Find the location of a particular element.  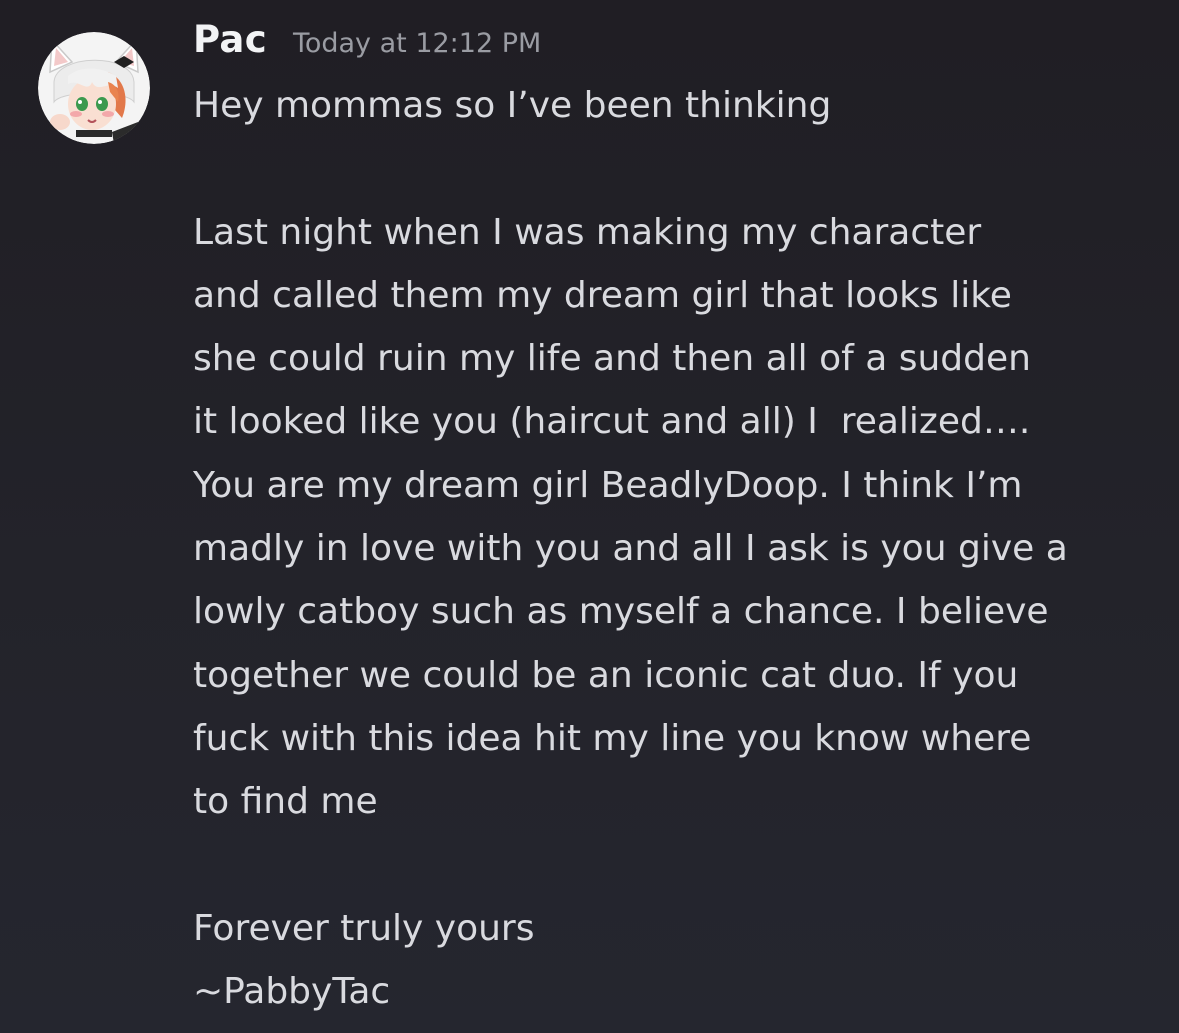

timestamp: Today at 12:12 PM is located at coordinates (417, 43).